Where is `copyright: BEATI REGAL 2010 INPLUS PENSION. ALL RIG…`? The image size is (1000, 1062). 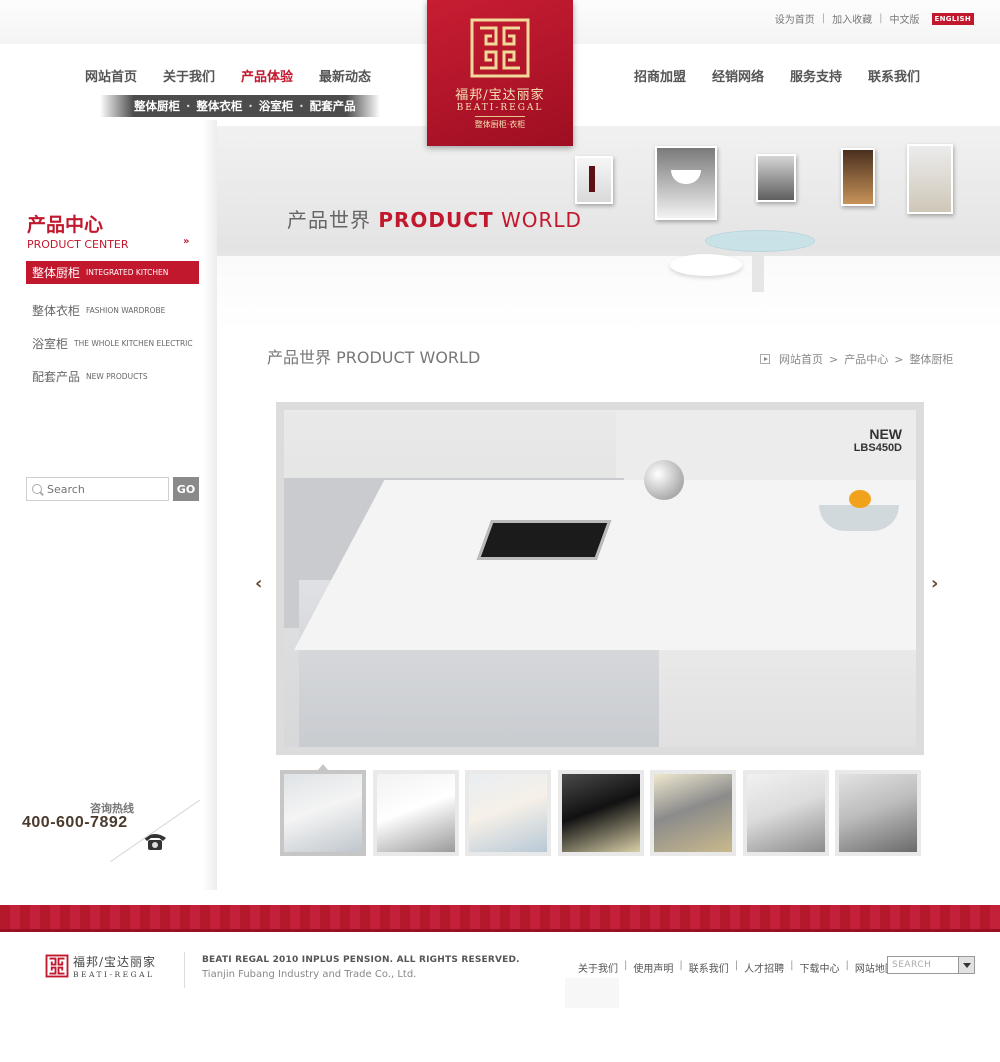
copyright: BEATI REGAL 2010 INPLUS PENSION. ALL RIG… is located at coordinates (361, 967).